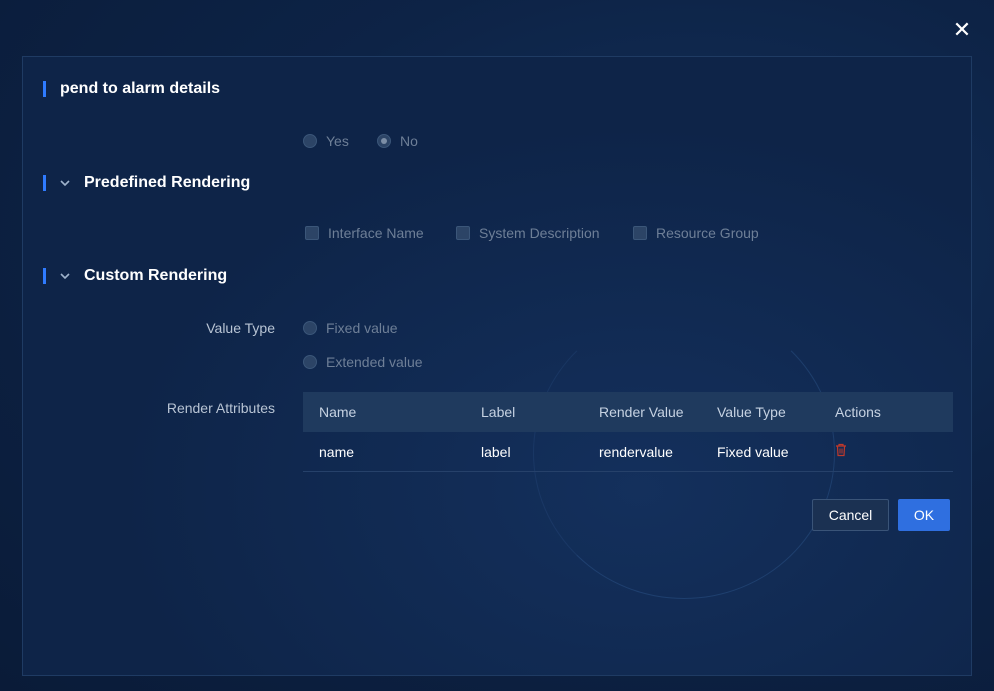 The height and width of the screenshot is (691, 994). I want to click on radio-yes: Yes, so click(326, 141).